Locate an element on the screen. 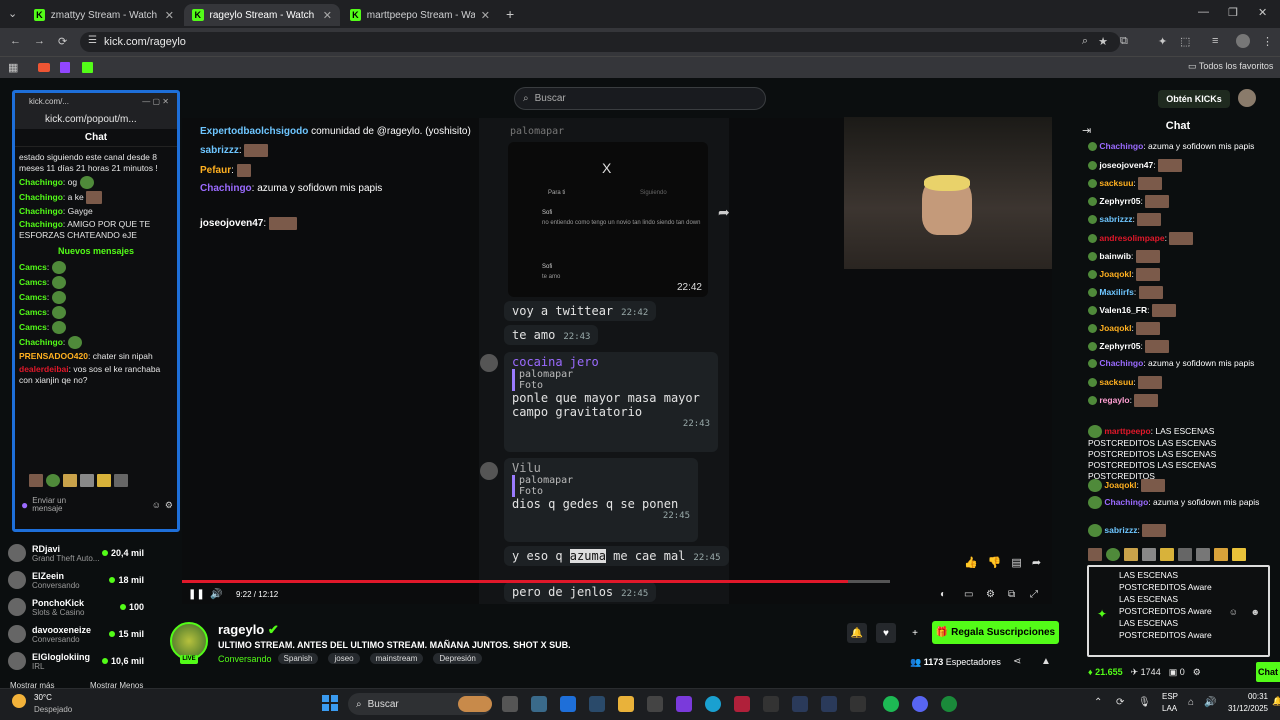 The height and width of the screenshot is (720, 1280). search-input: ⌕ Buscar is located at coordinates (640, 98).